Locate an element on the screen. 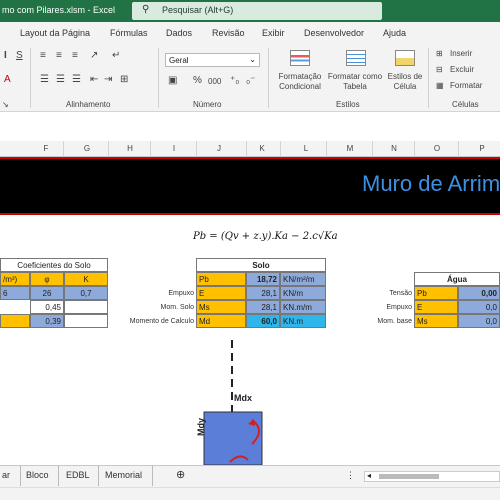  solo-value: 60,0 is located at coordinates (263, 321).